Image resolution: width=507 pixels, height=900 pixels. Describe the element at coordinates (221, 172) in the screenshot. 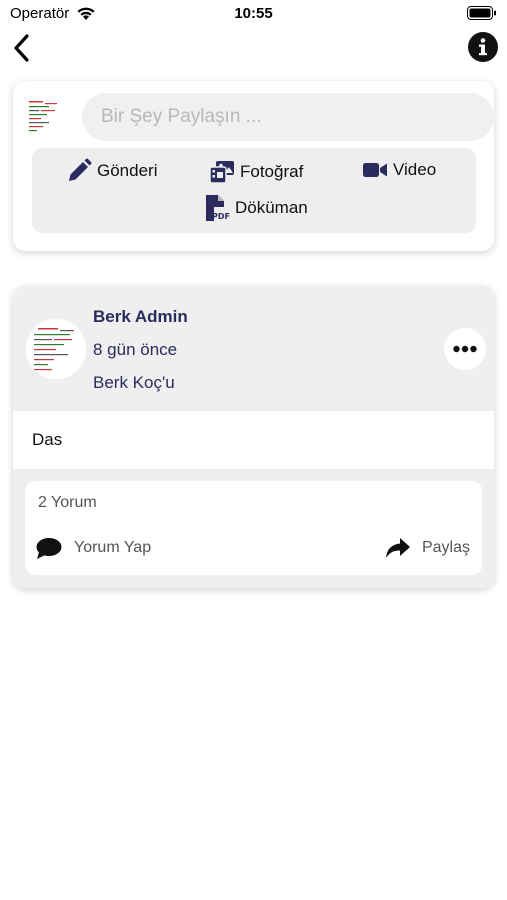

I see `photos-icon` at that location.